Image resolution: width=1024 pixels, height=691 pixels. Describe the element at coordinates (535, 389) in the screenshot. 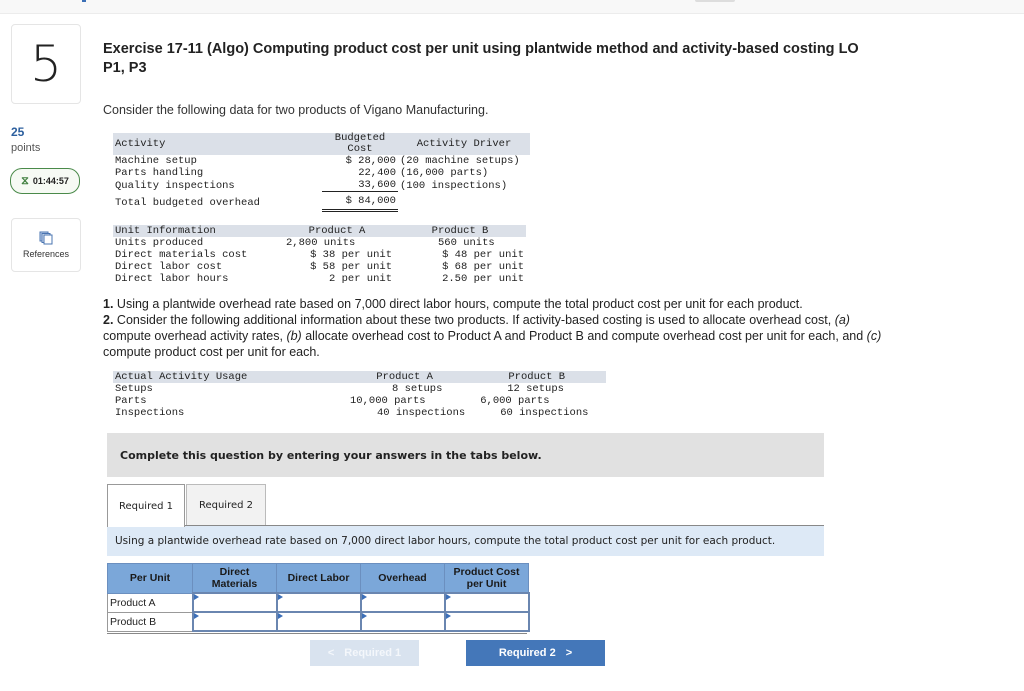

I see `product-b-value: 12 setups` at that location.